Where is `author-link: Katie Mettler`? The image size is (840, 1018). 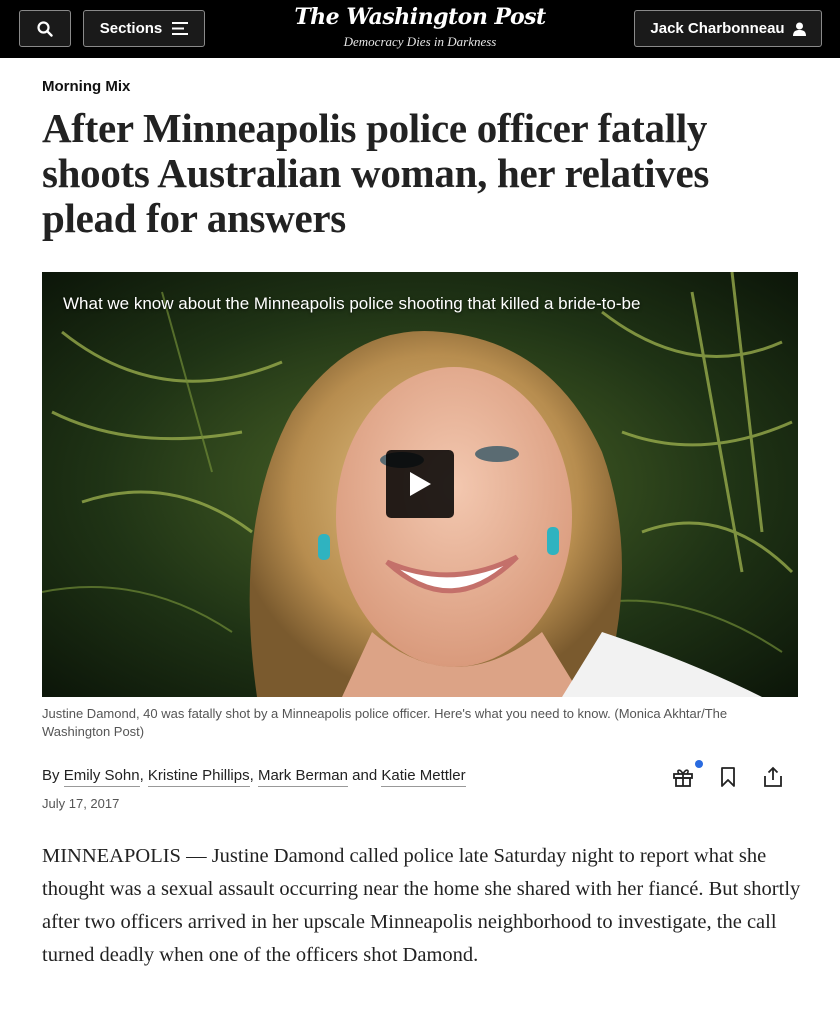
author-link: Katie Mettler is located at coordinates (423, 777).